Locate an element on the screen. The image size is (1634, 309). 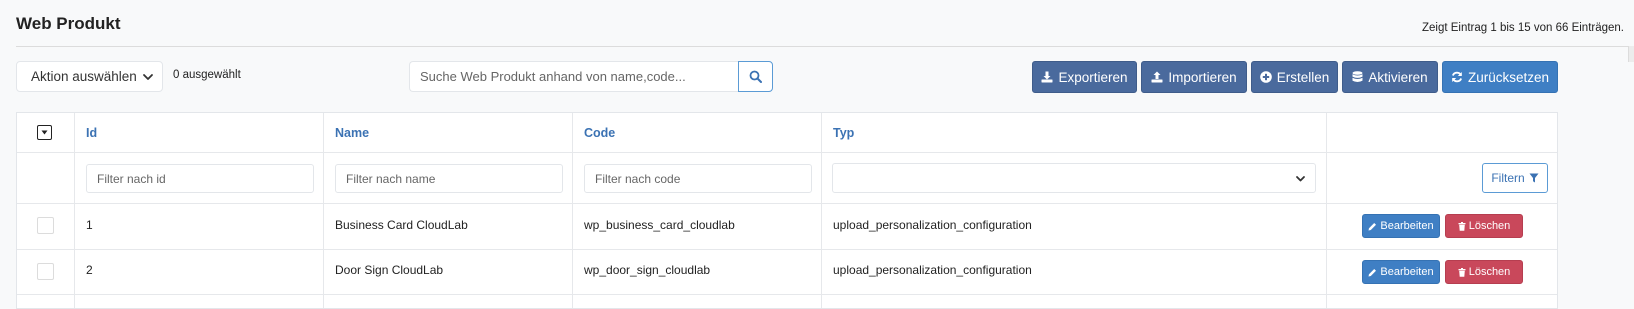
import-button: Importieren is located at coordinates (1194, 77).